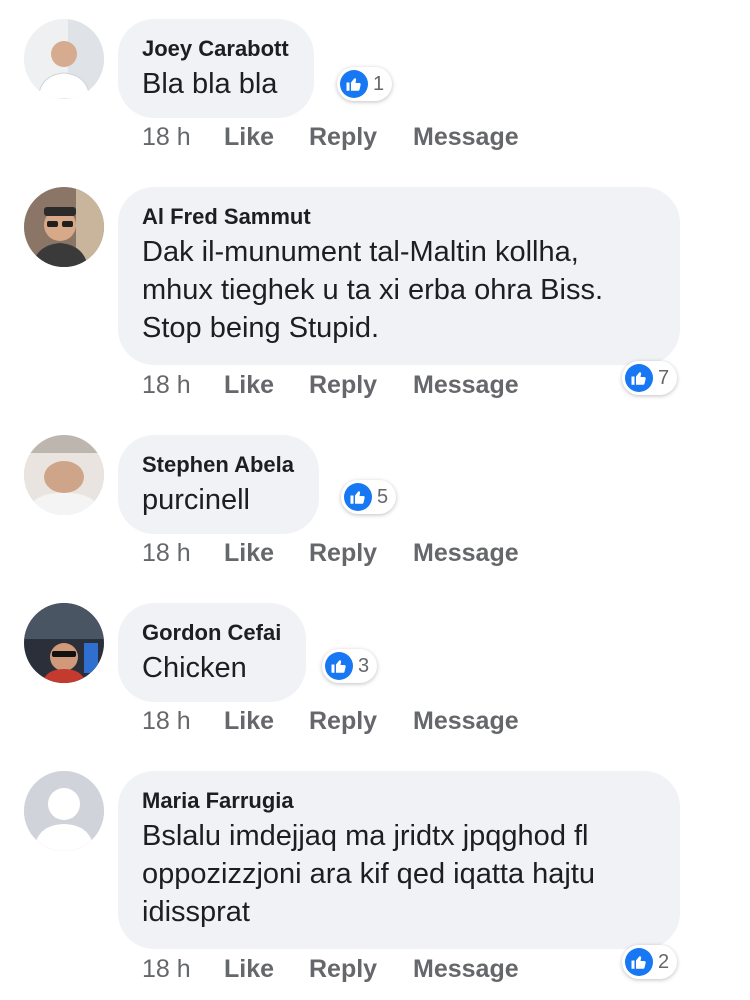 This screenshot has height=1000, width=750. Describe the element at coordinates (218, 465) in the screenshot. I see `commenter-name: Stephen Abela` at that location.